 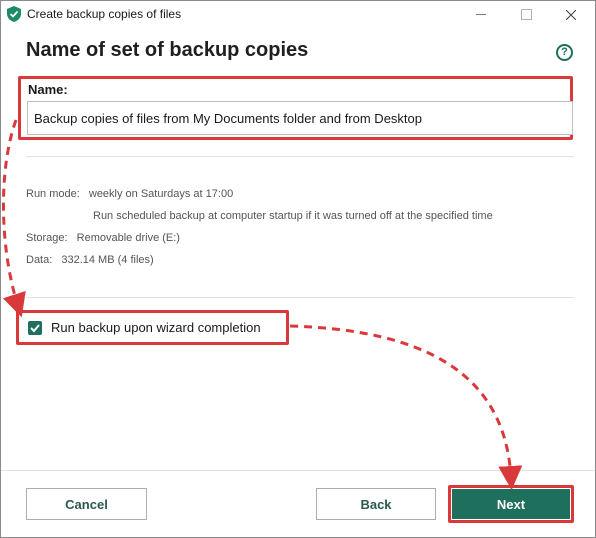 I want to click on next-button: Next, so click(x=511, y=504).